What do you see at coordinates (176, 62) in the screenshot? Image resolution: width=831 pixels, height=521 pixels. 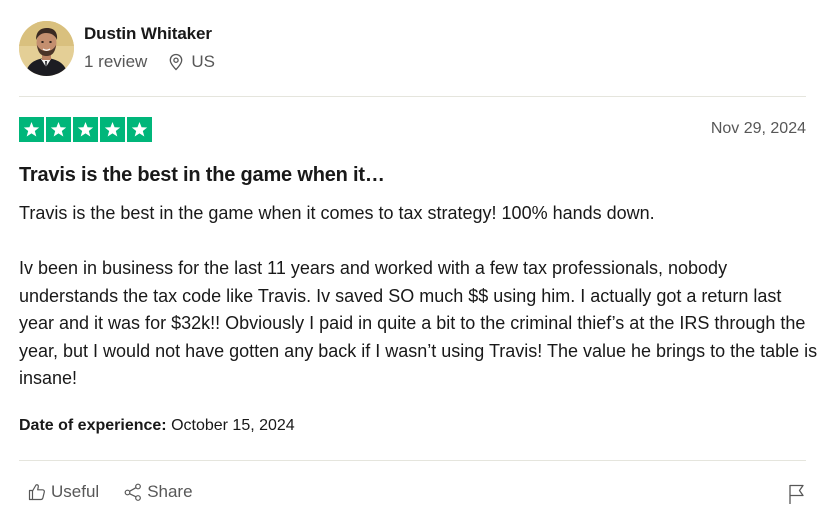 I see `location-pin-icon` at bounding box center [176, 62].